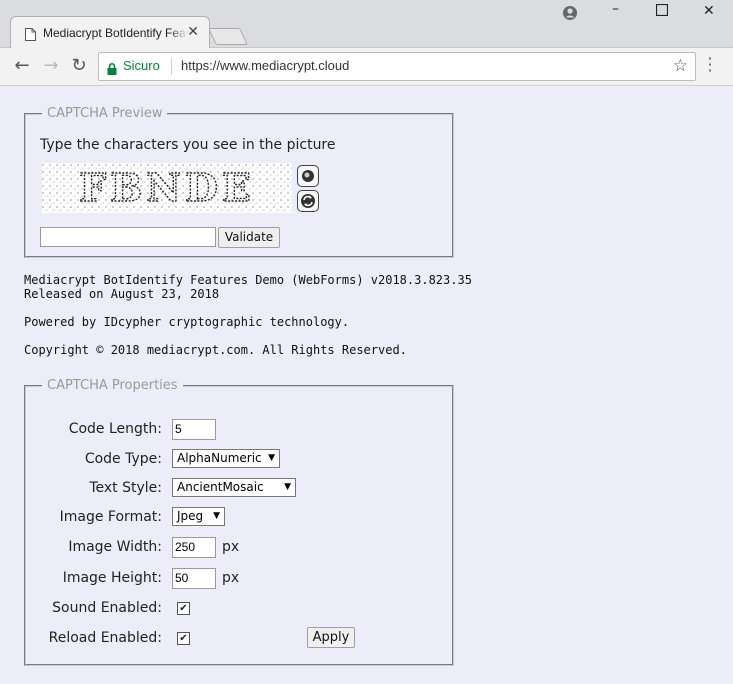 Image resolution: width=733 pixels, height=684 pixels. What do you see at coordinates (397, 66) in the screenshot?
I see `address-bar: Sicuro https://www.mediacrypt.cloud ☆` at bounding box center [397, 66].